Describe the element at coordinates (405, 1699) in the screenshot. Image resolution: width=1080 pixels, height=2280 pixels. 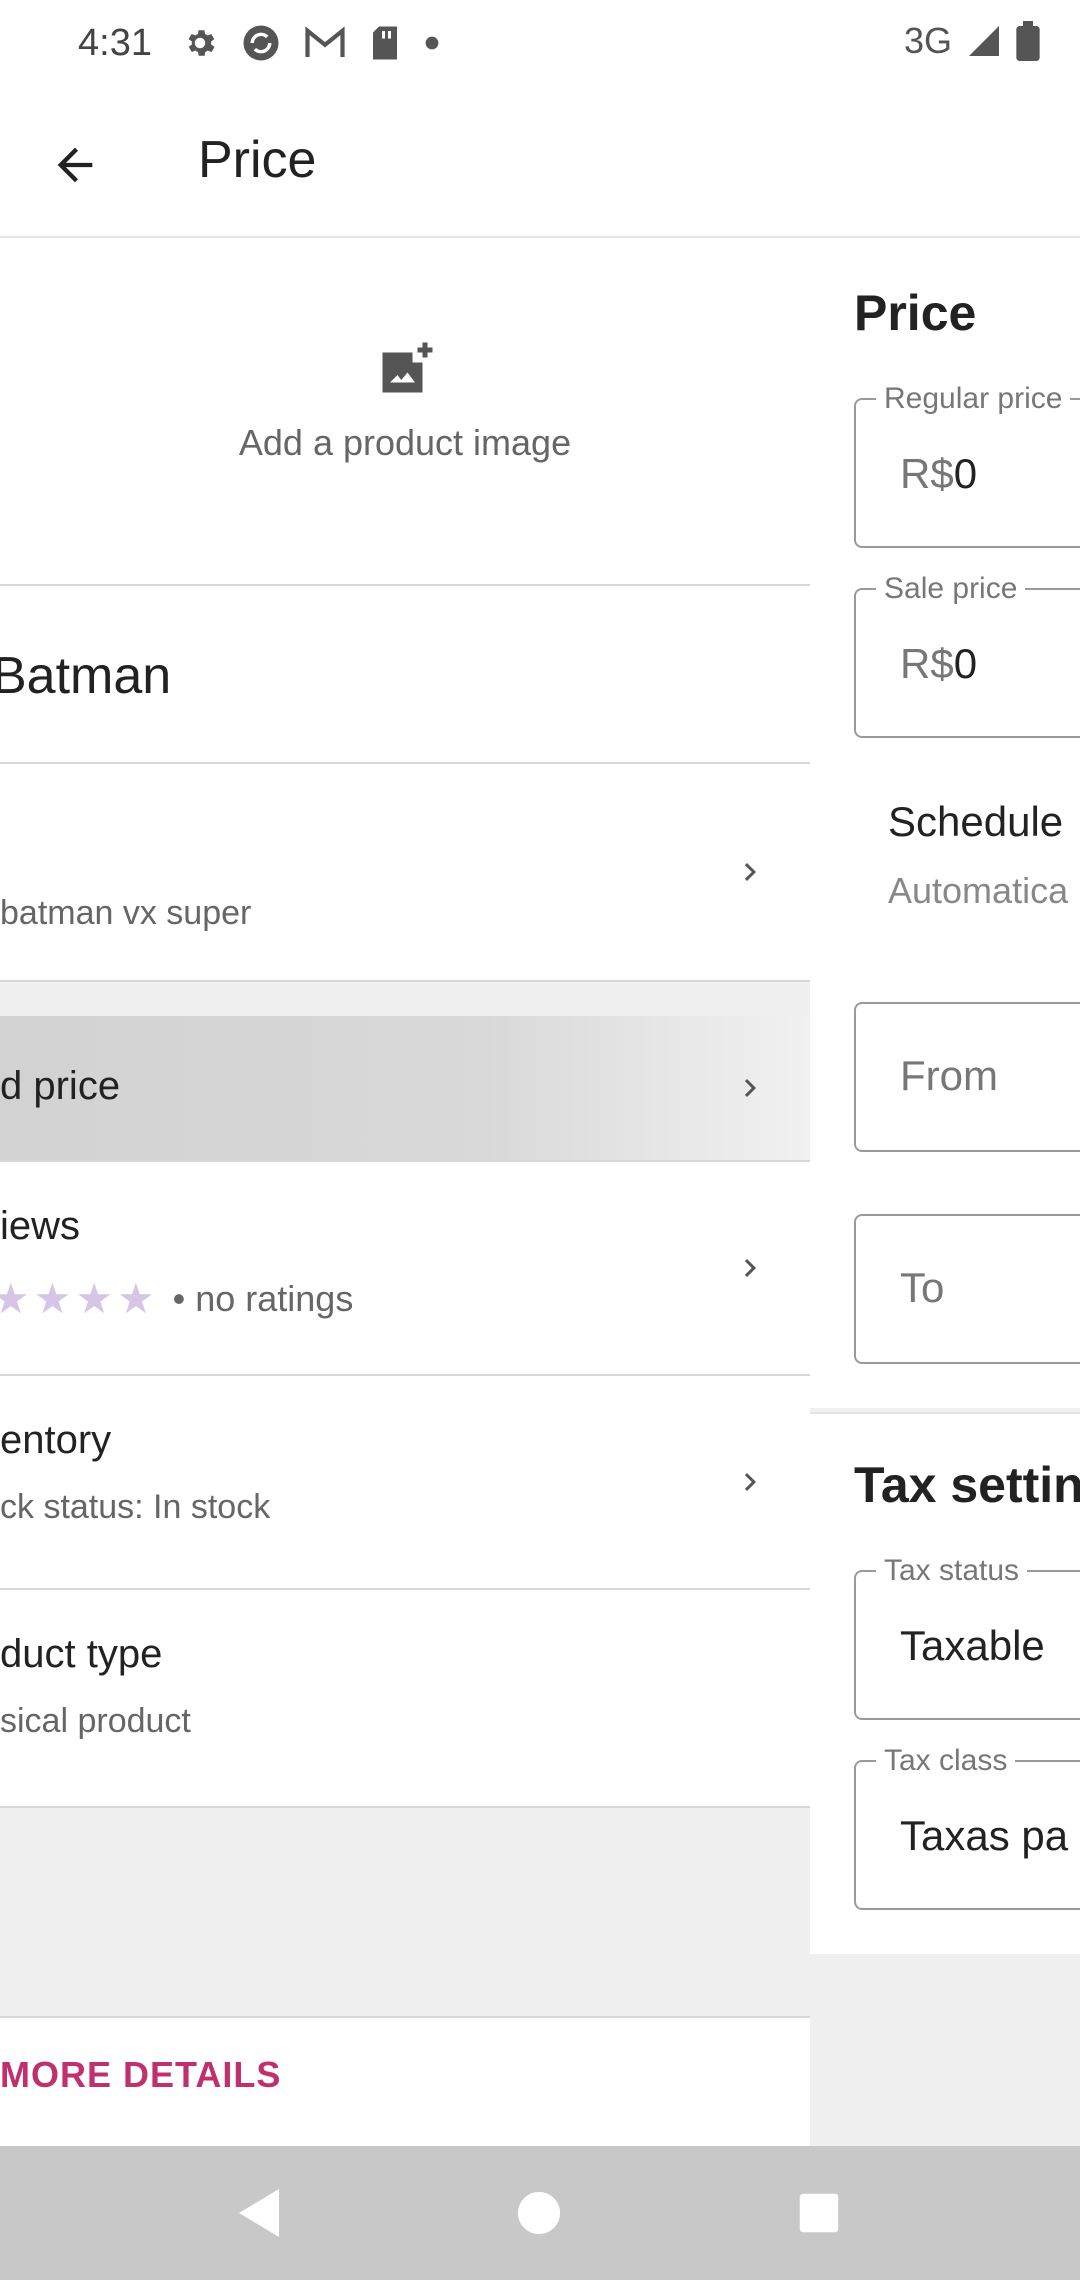
I see `product-type-row: duct type sical product` at that location.